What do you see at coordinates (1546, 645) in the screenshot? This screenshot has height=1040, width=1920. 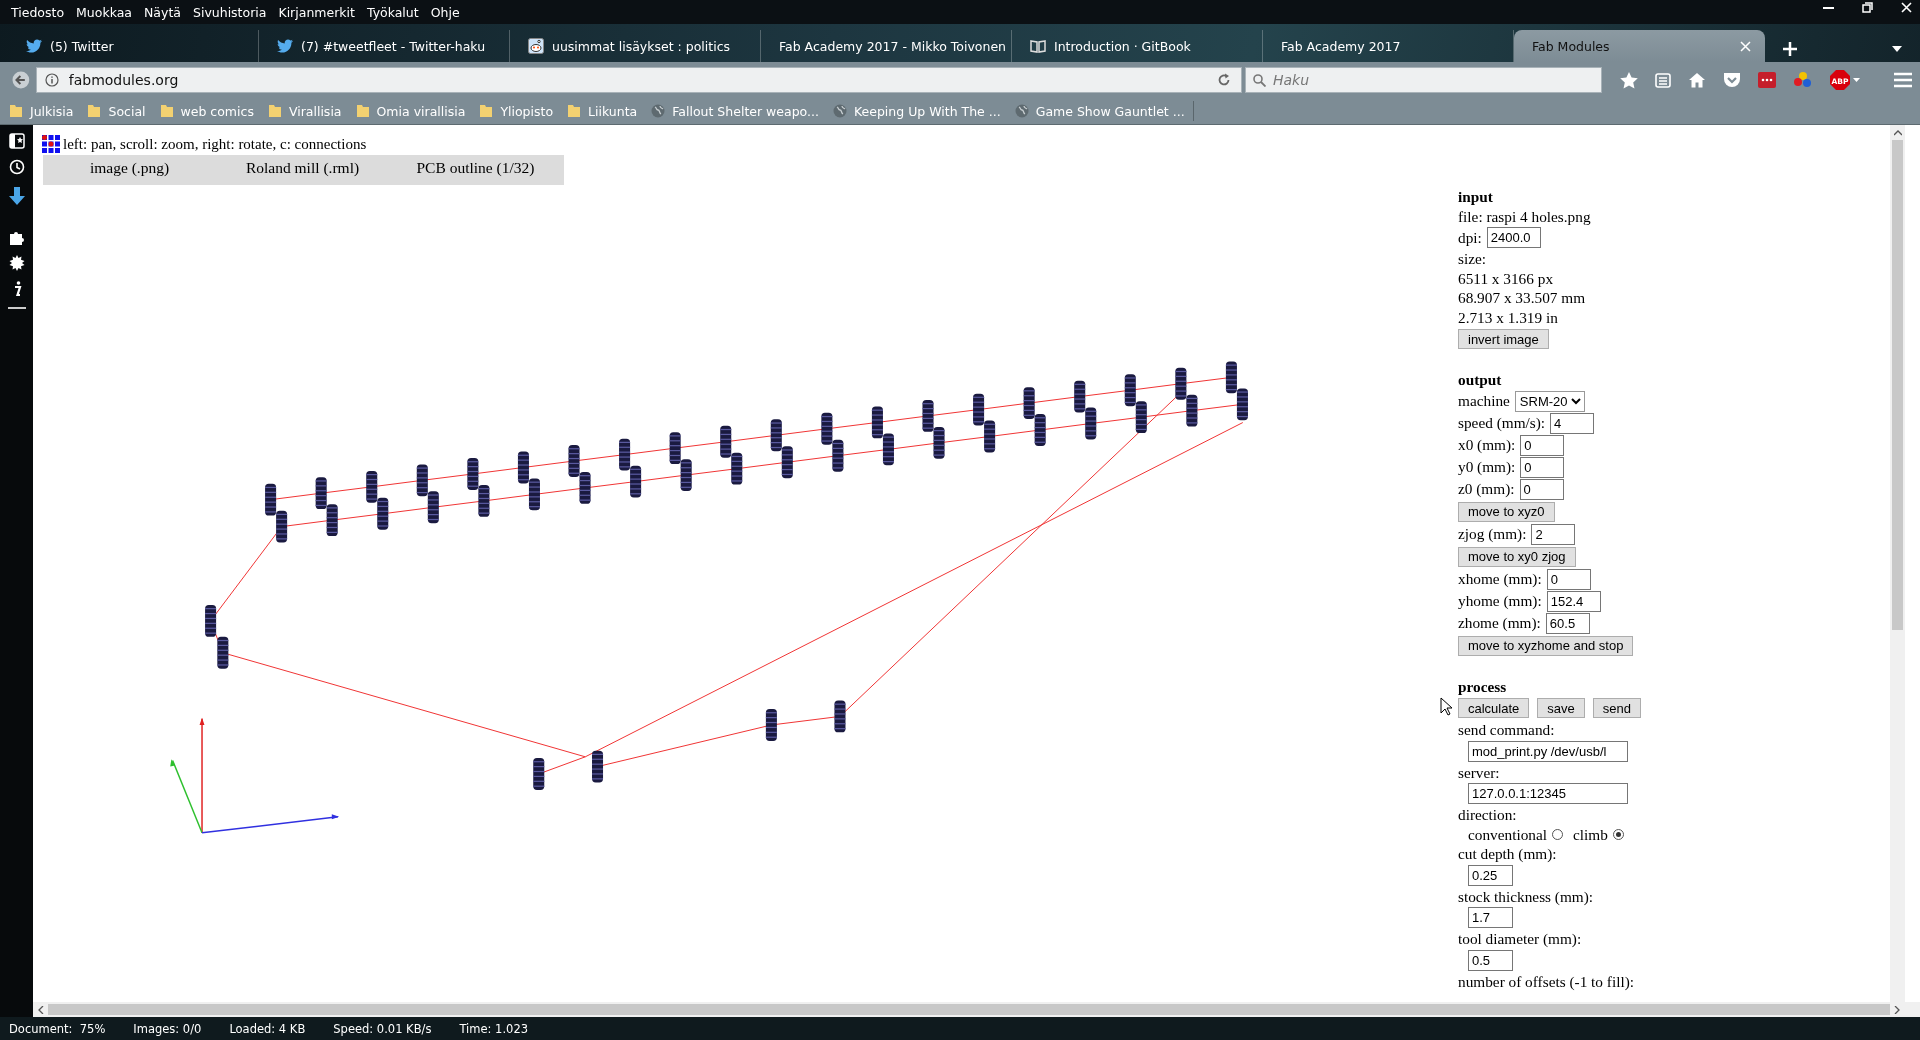 I see `action-button: move to xyzhome and stop` at bounding box center [1546, 645].